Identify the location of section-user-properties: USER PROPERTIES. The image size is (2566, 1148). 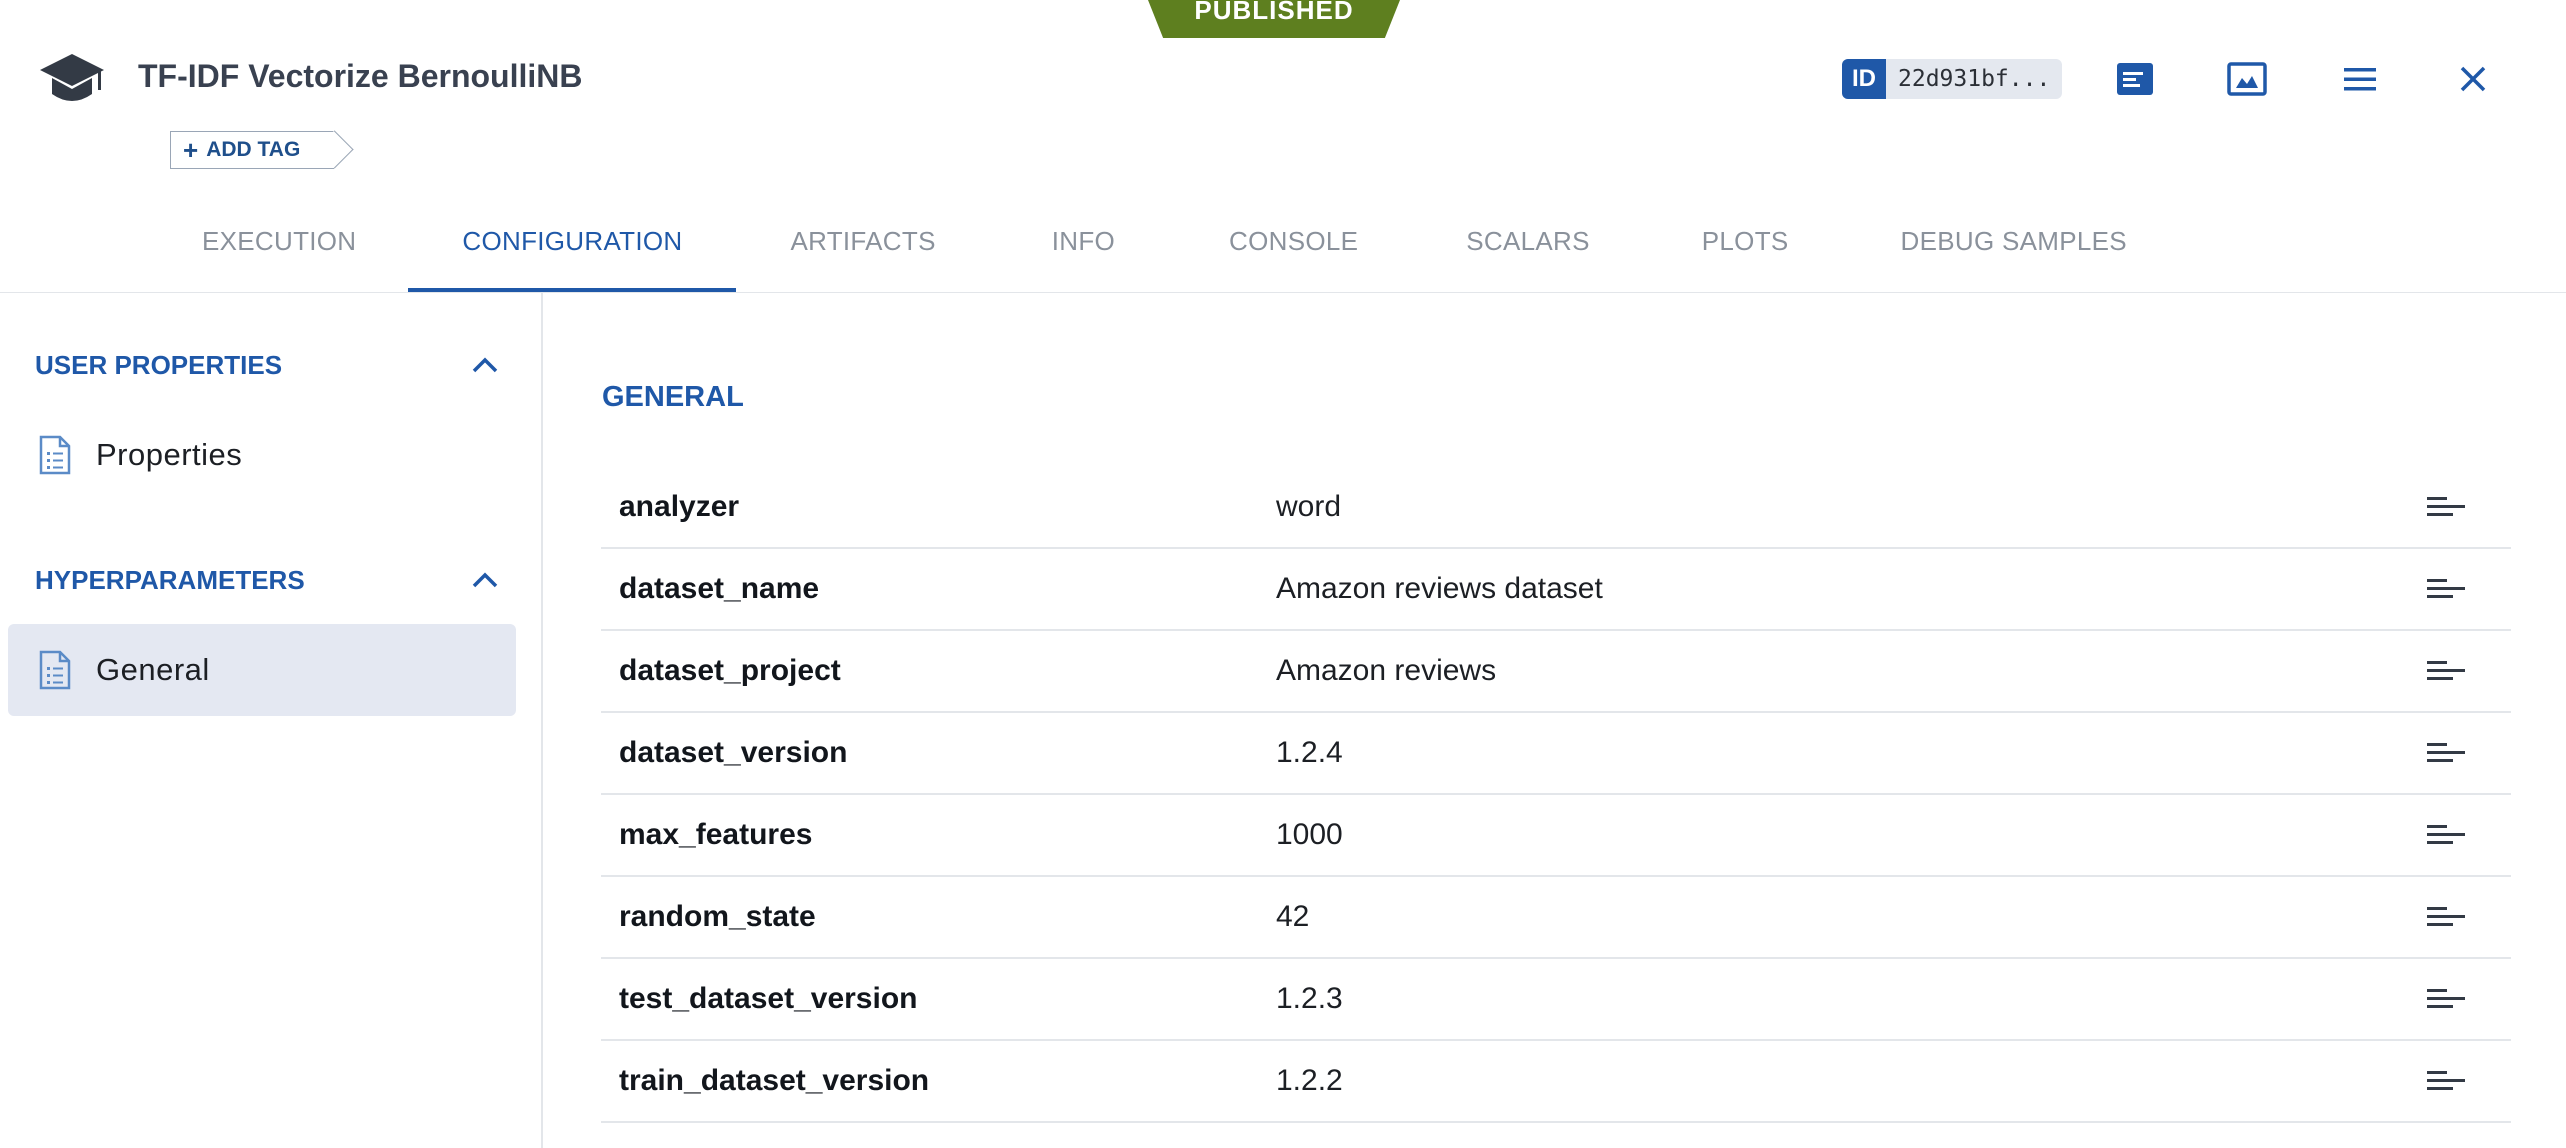
(267, 365).